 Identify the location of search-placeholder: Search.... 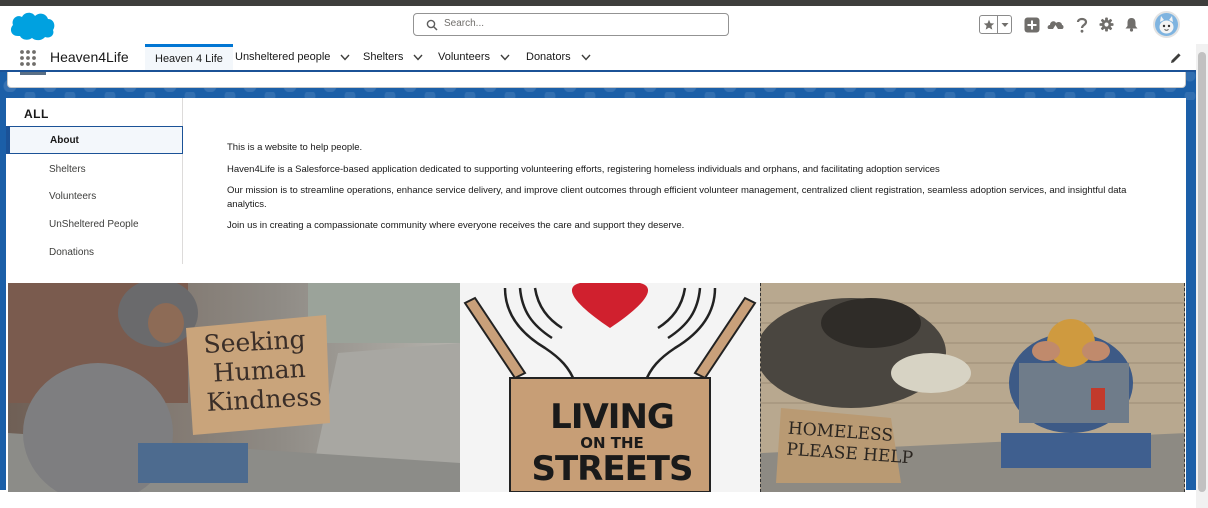
(464, 23).